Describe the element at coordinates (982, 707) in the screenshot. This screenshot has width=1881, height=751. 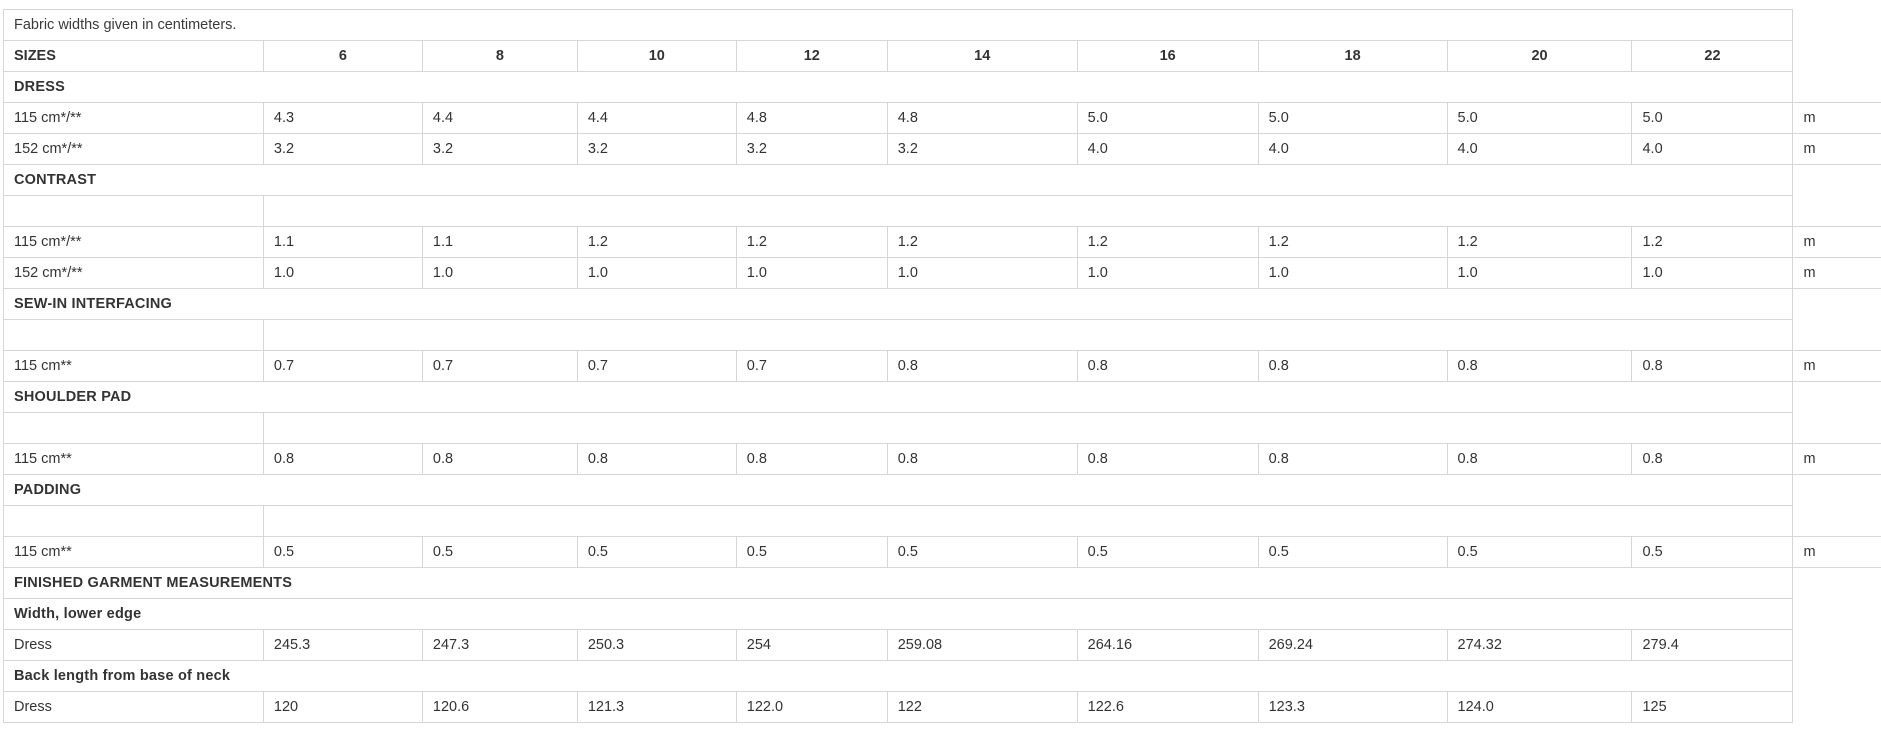
I see `yardage-value: 122` at that location.